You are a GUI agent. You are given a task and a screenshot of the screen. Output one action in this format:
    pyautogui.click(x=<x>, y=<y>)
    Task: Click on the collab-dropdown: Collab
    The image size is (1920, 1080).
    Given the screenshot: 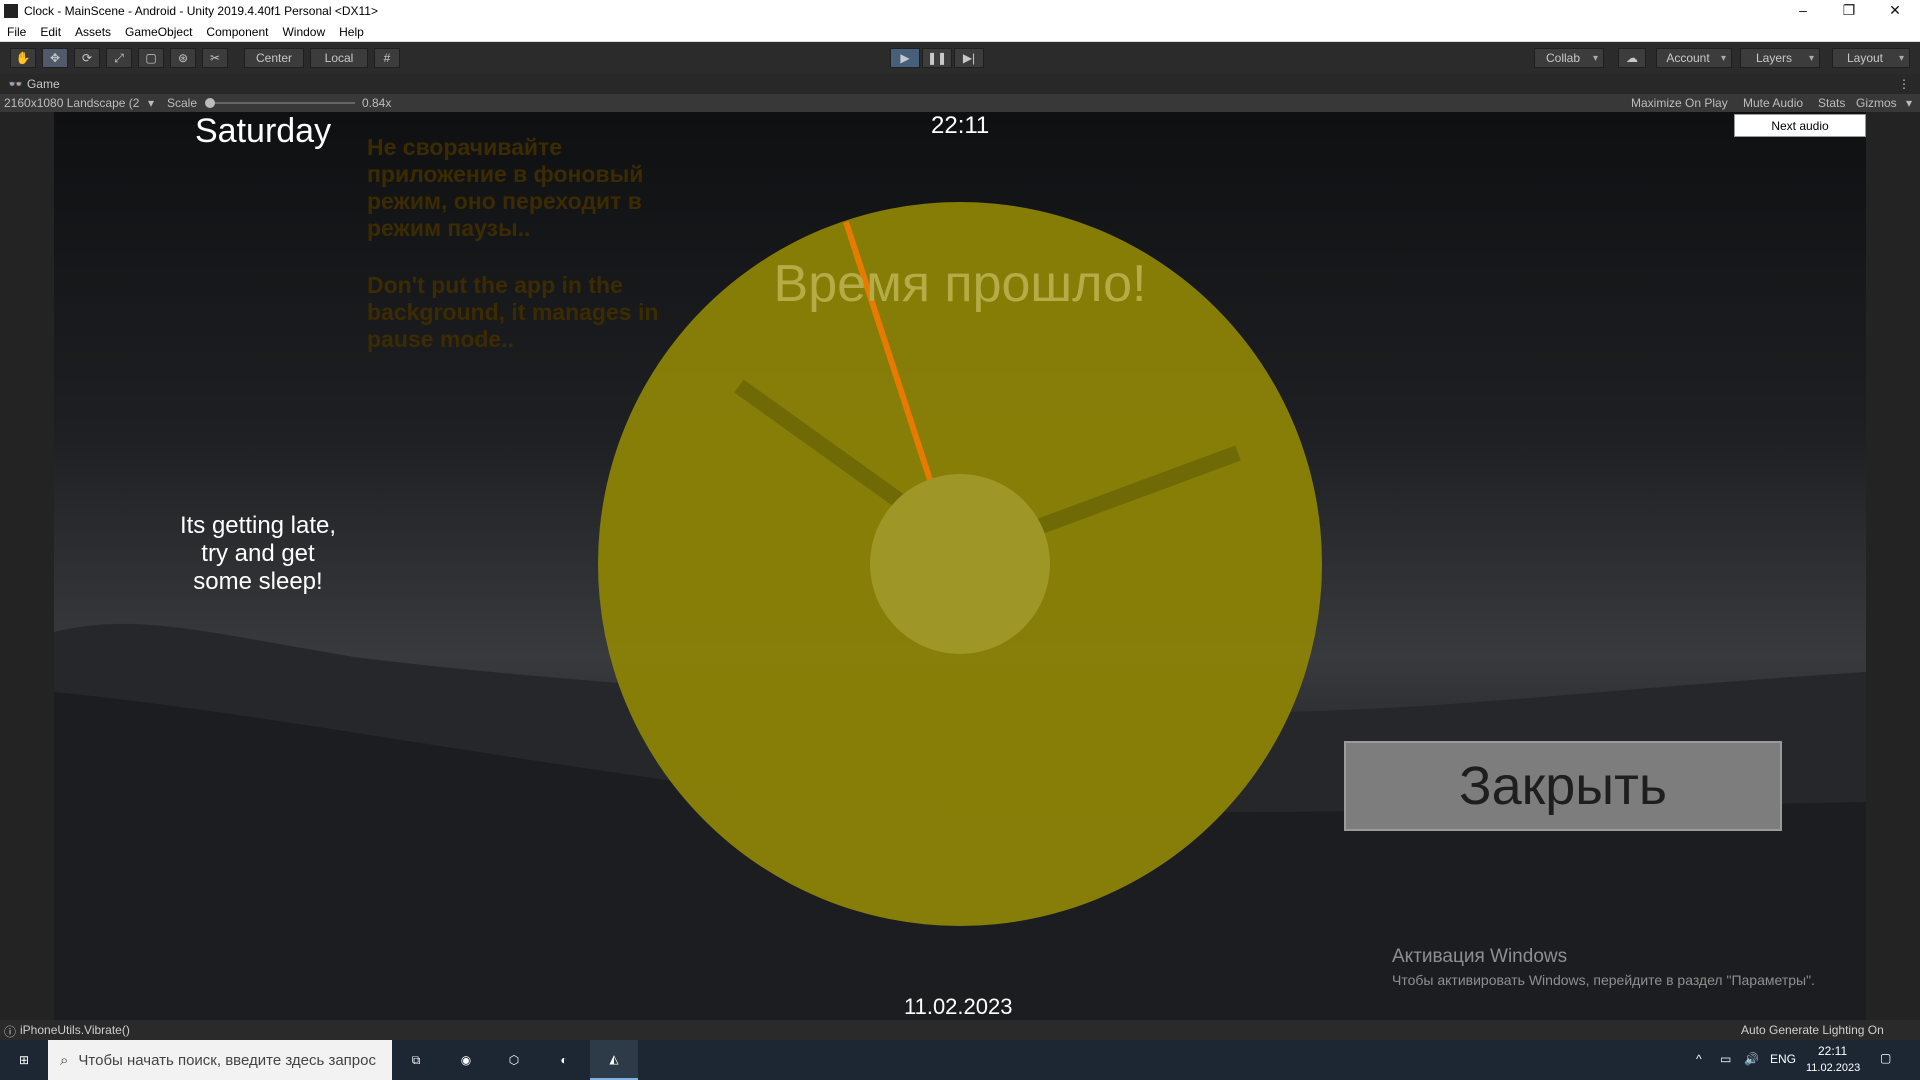 What is the action you would take?
    pyautogui.click(x=1569, y=58)
    